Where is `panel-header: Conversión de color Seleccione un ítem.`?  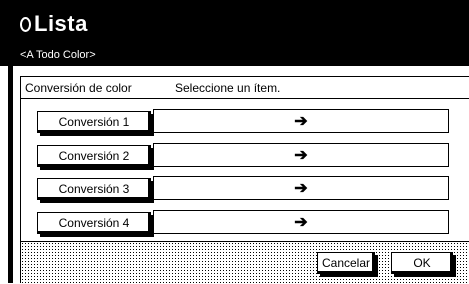
panel-header: Conversión de color Seleccione un ítem. is located at coordinates (245, 88).